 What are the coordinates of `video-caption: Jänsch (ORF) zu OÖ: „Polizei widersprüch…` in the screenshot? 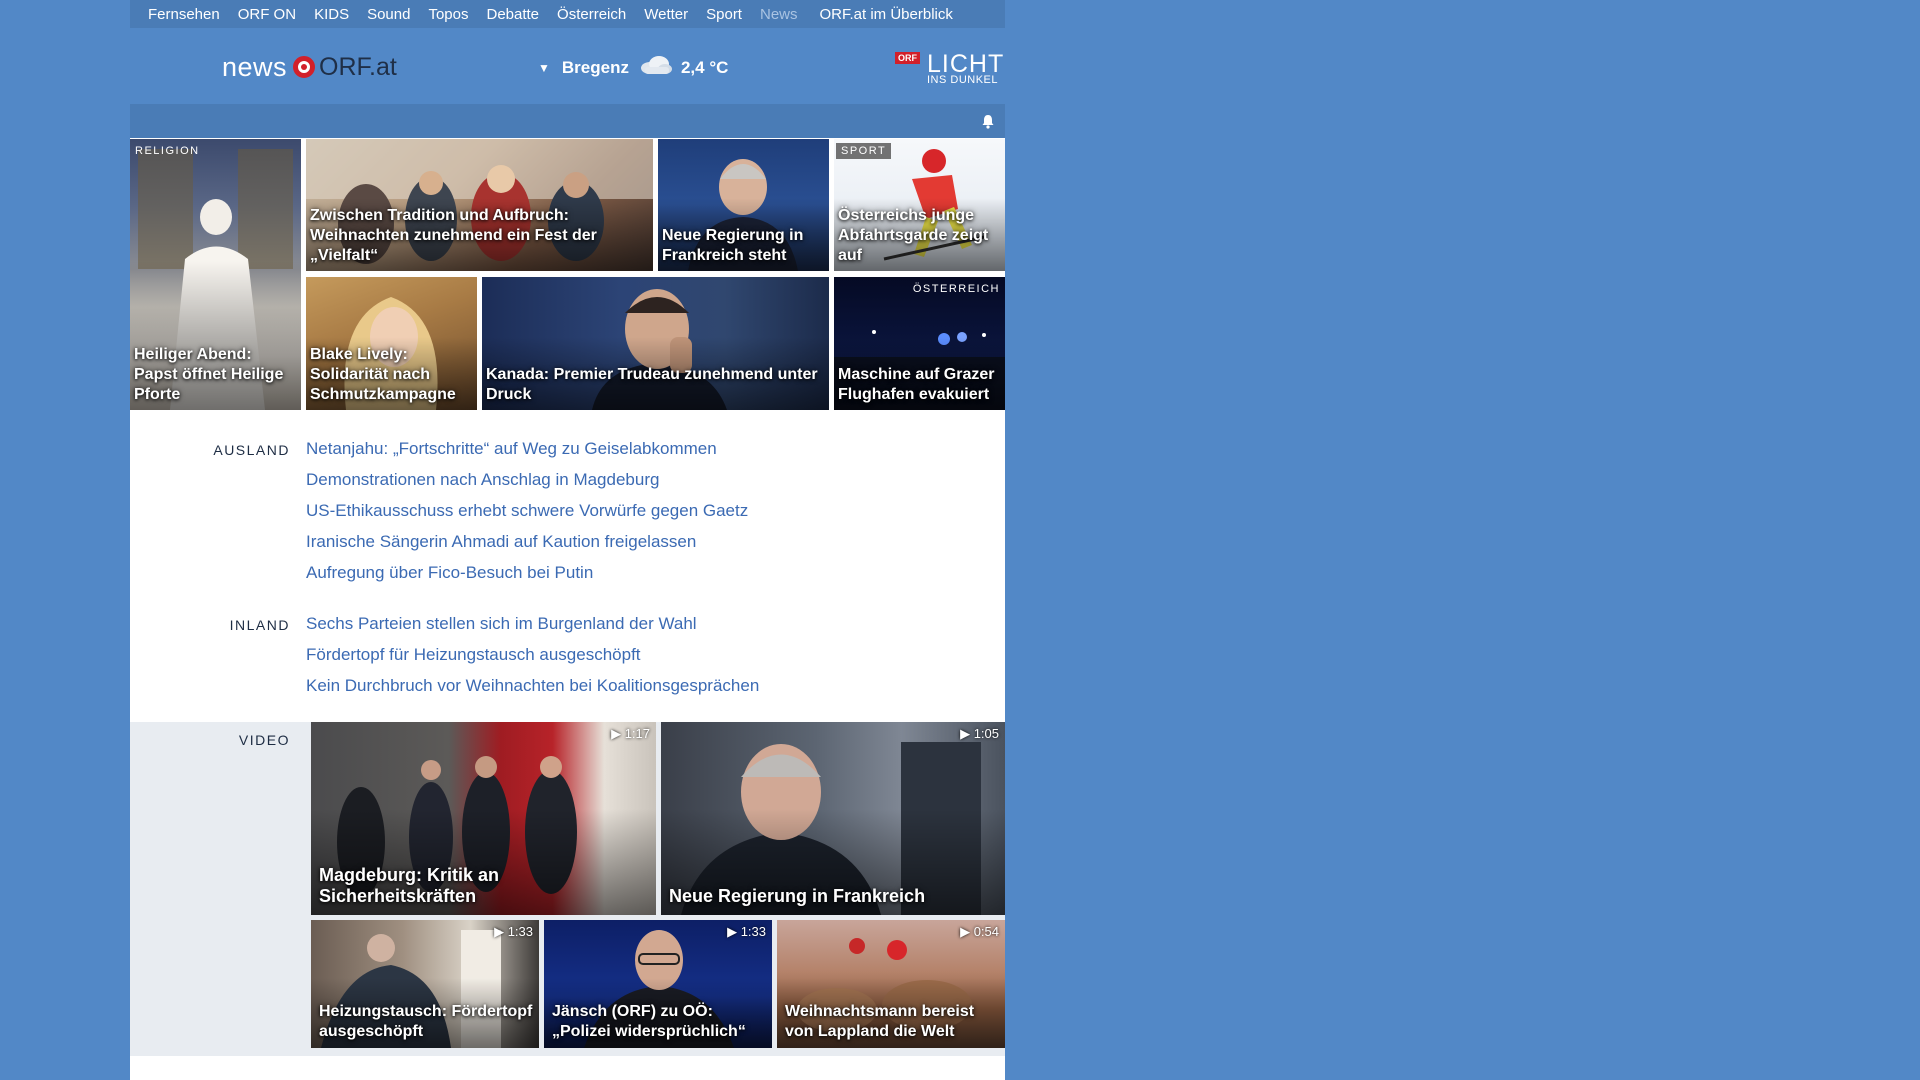 It's located at (649, 1021).